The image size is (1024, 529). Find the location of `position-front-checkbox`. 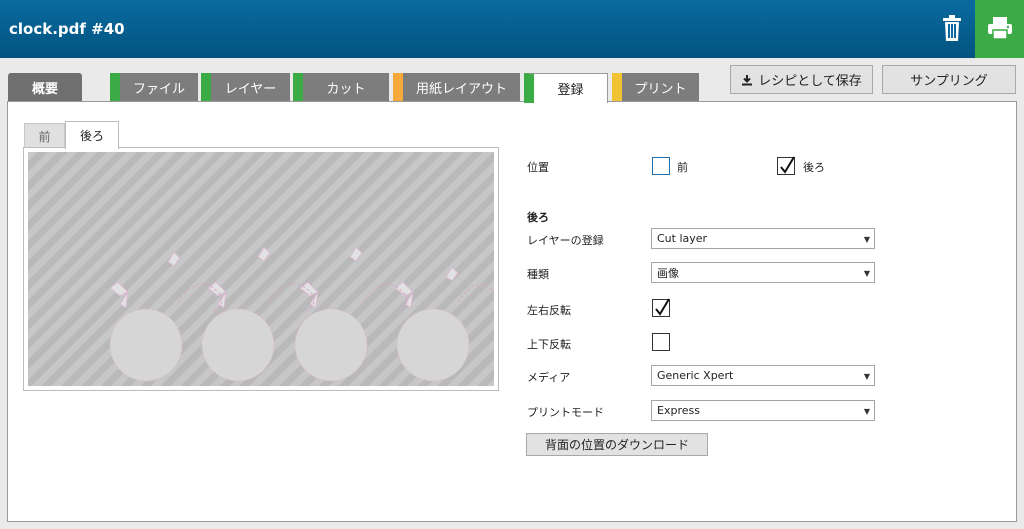

position-front-checkbox is located at coordinates (661, 166).